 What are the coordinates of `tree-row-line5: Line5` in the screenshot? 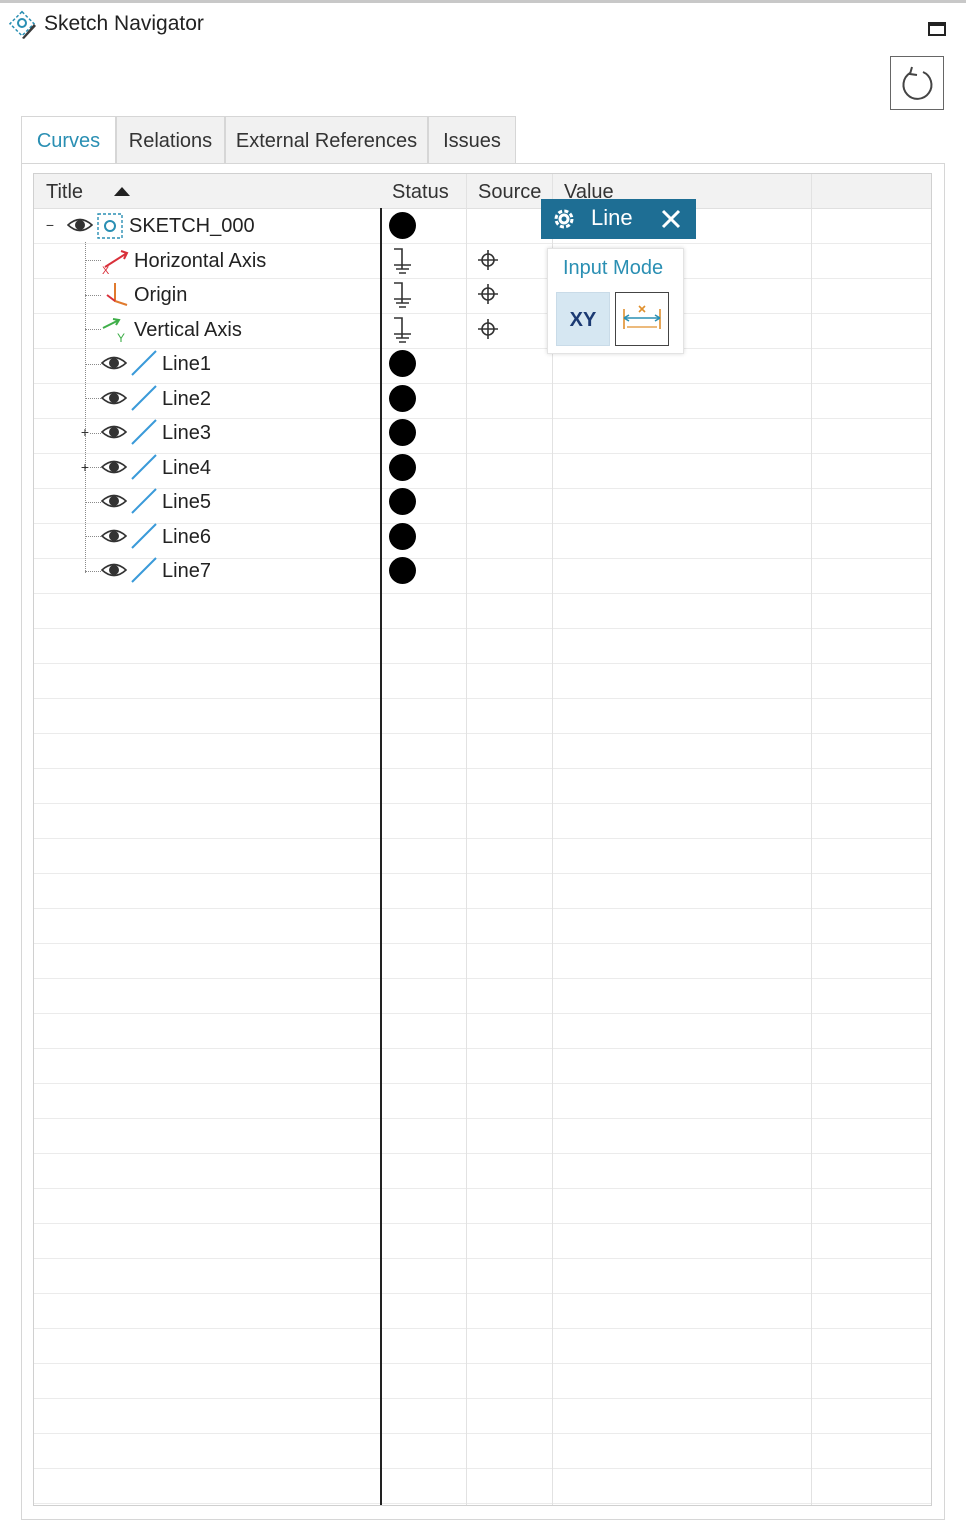 It's located at (482, 501).